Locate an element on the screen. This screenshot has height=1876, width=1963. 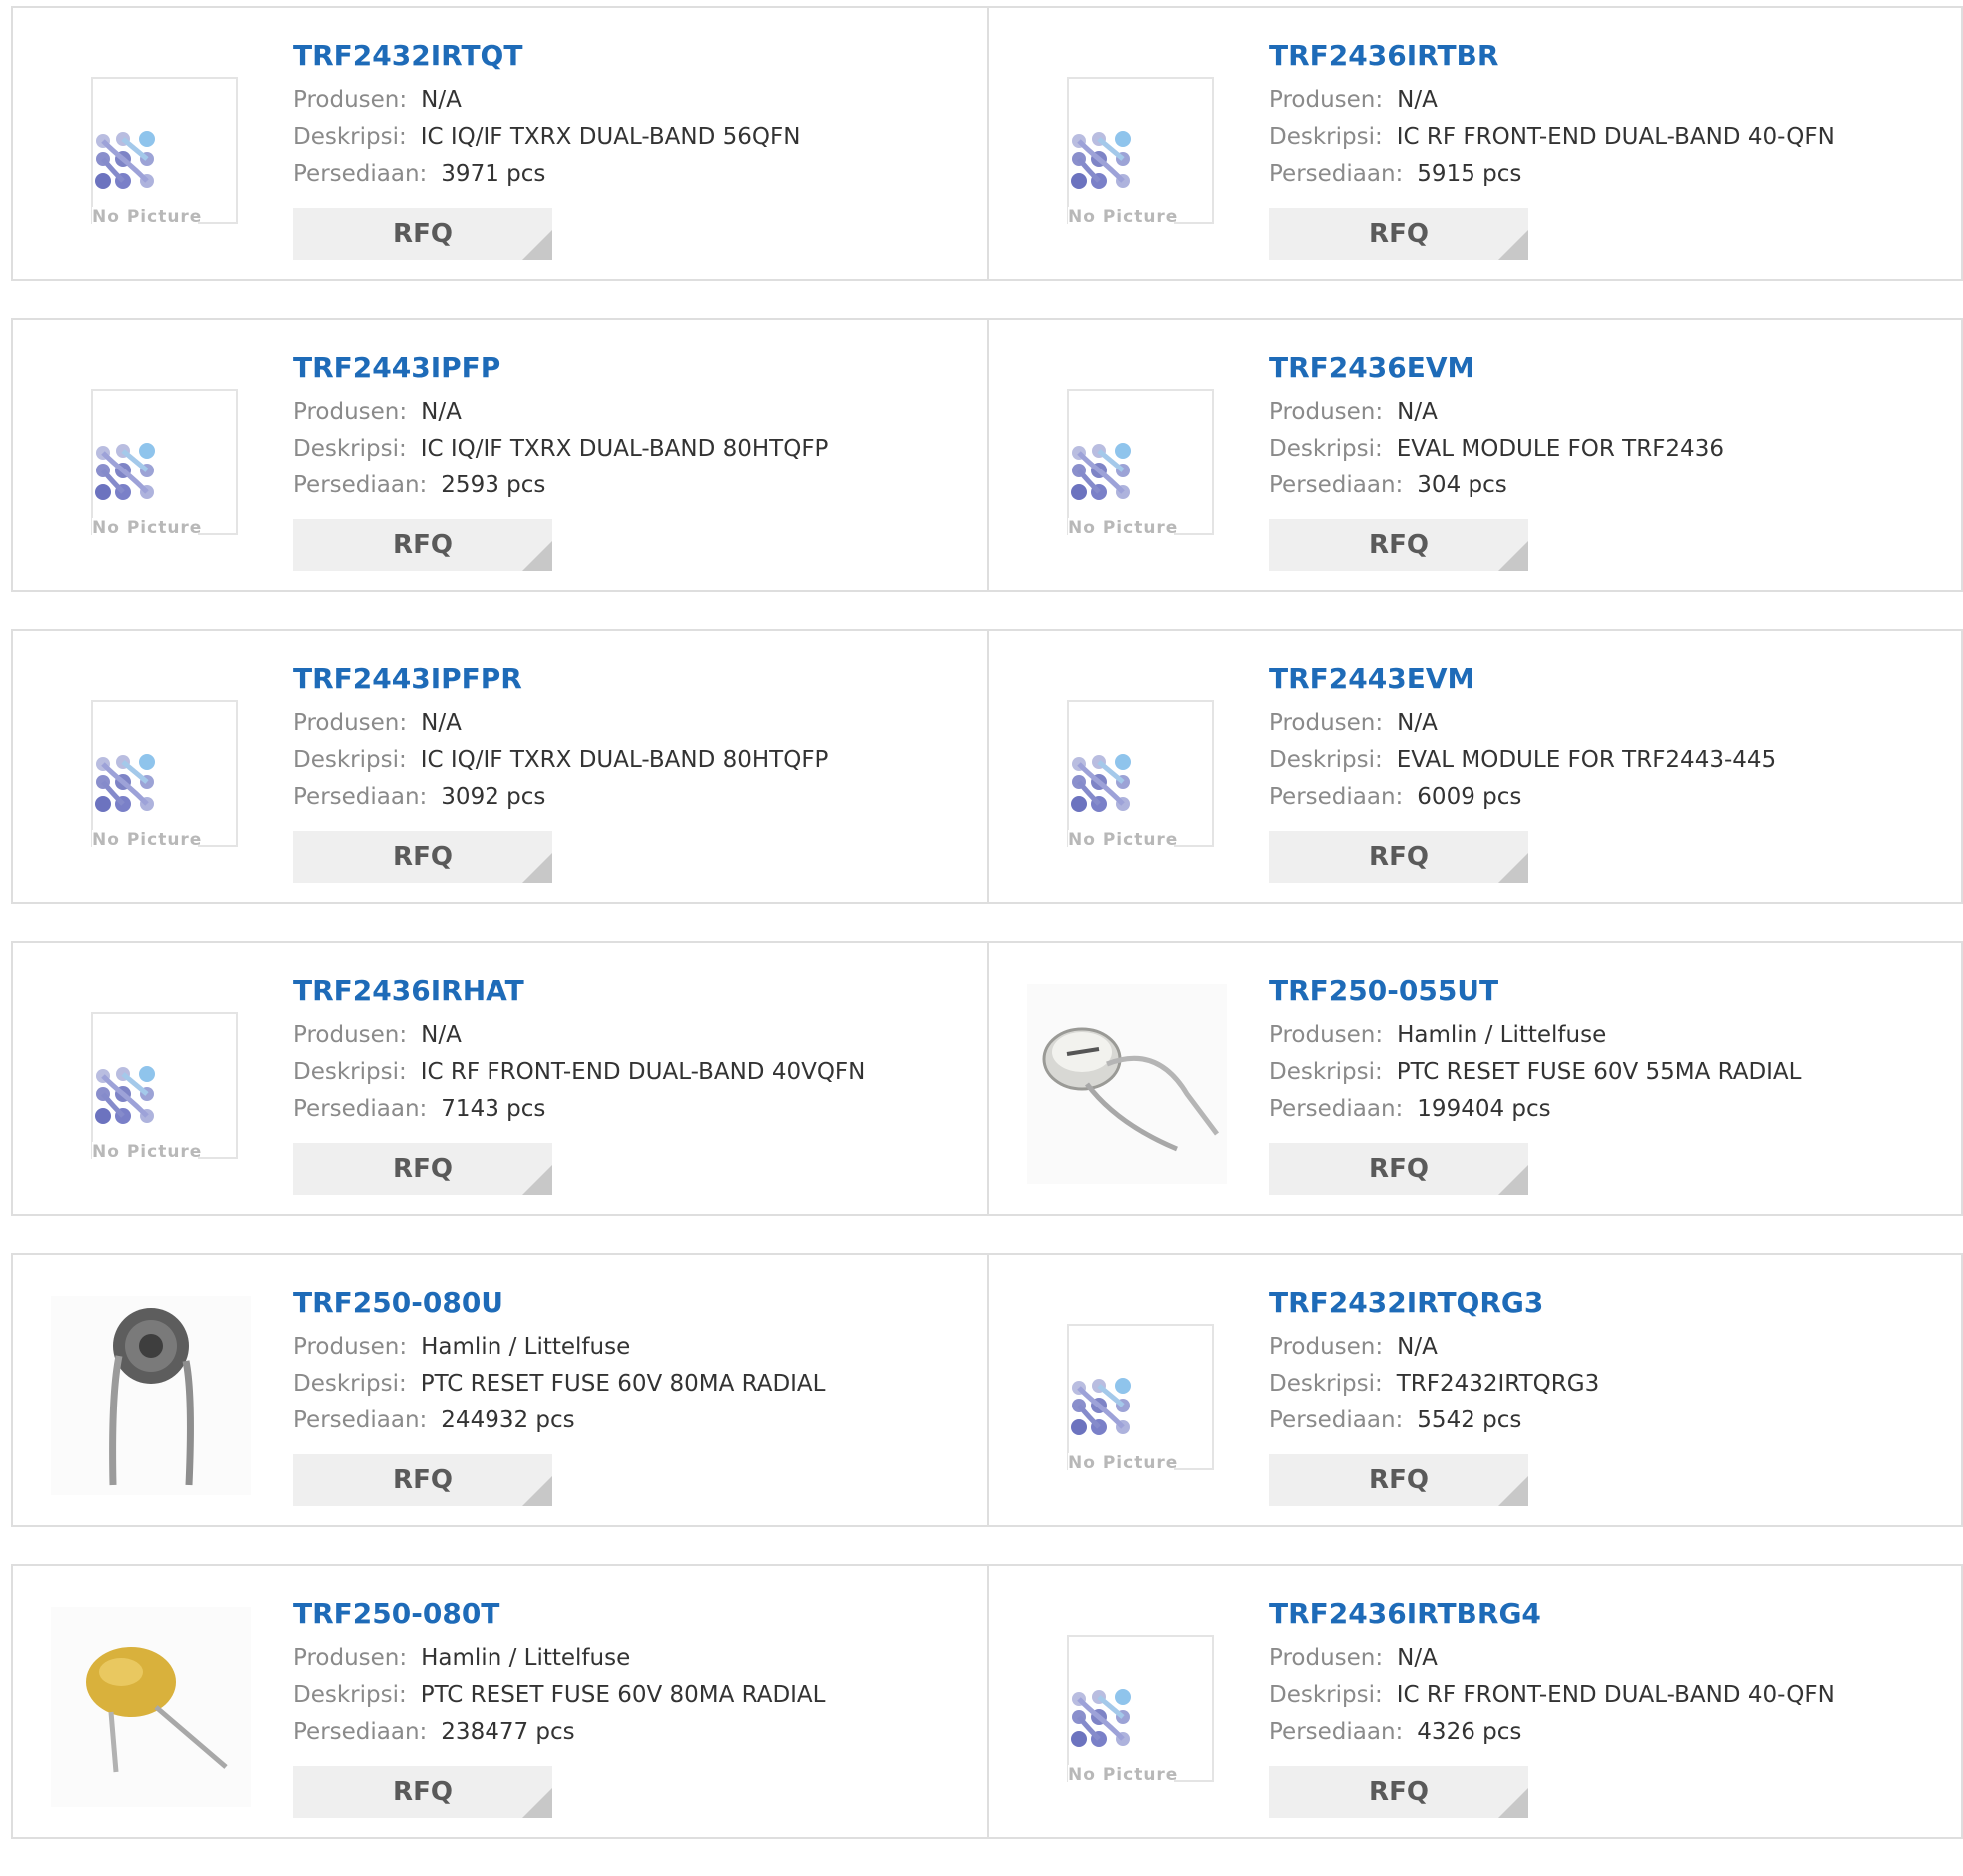
product-title-link: TRF2436EVM is located at coordinates (1496, 368).